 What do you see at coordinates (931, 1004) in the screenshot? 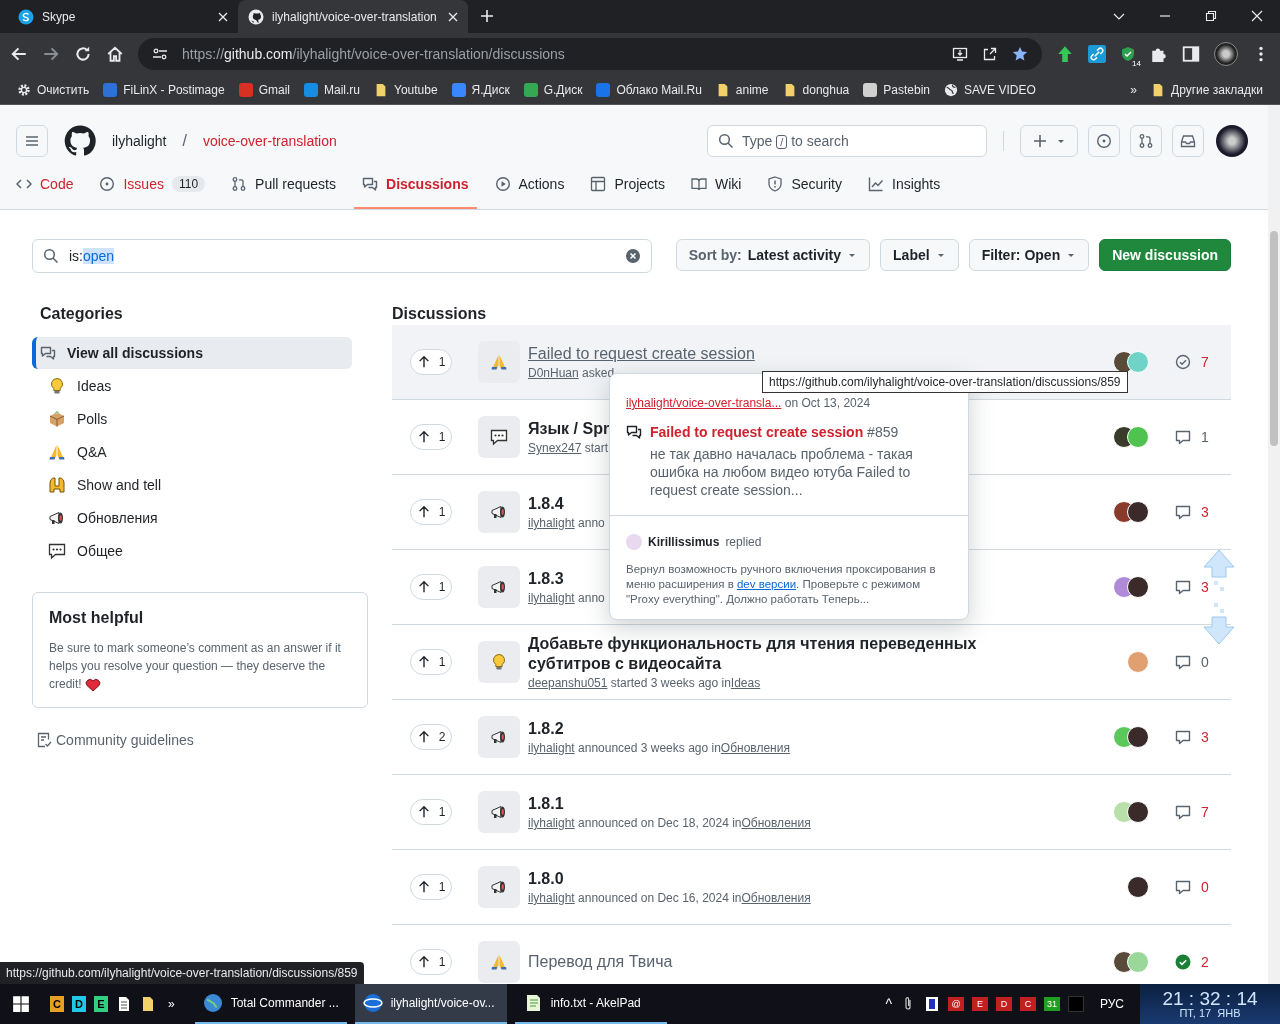
I see `flag-icon` at bounding box center [931, 1004].